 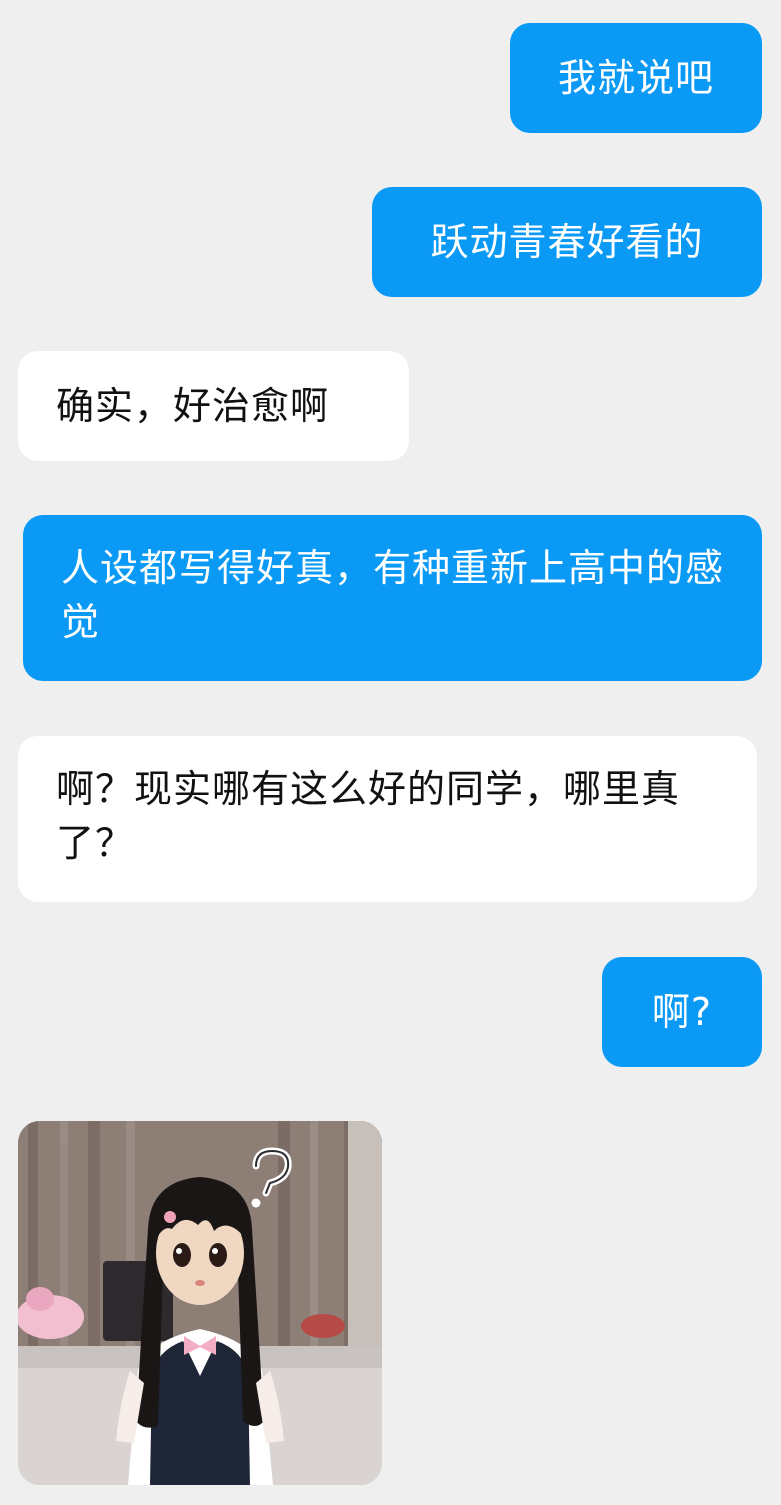 What do you see at coordinates (387, 819) in the screenshot?
I see `received-message-bubble: 啊？现实哪有这么好的同学，哪里真了？` at bounding box center [387, 819].